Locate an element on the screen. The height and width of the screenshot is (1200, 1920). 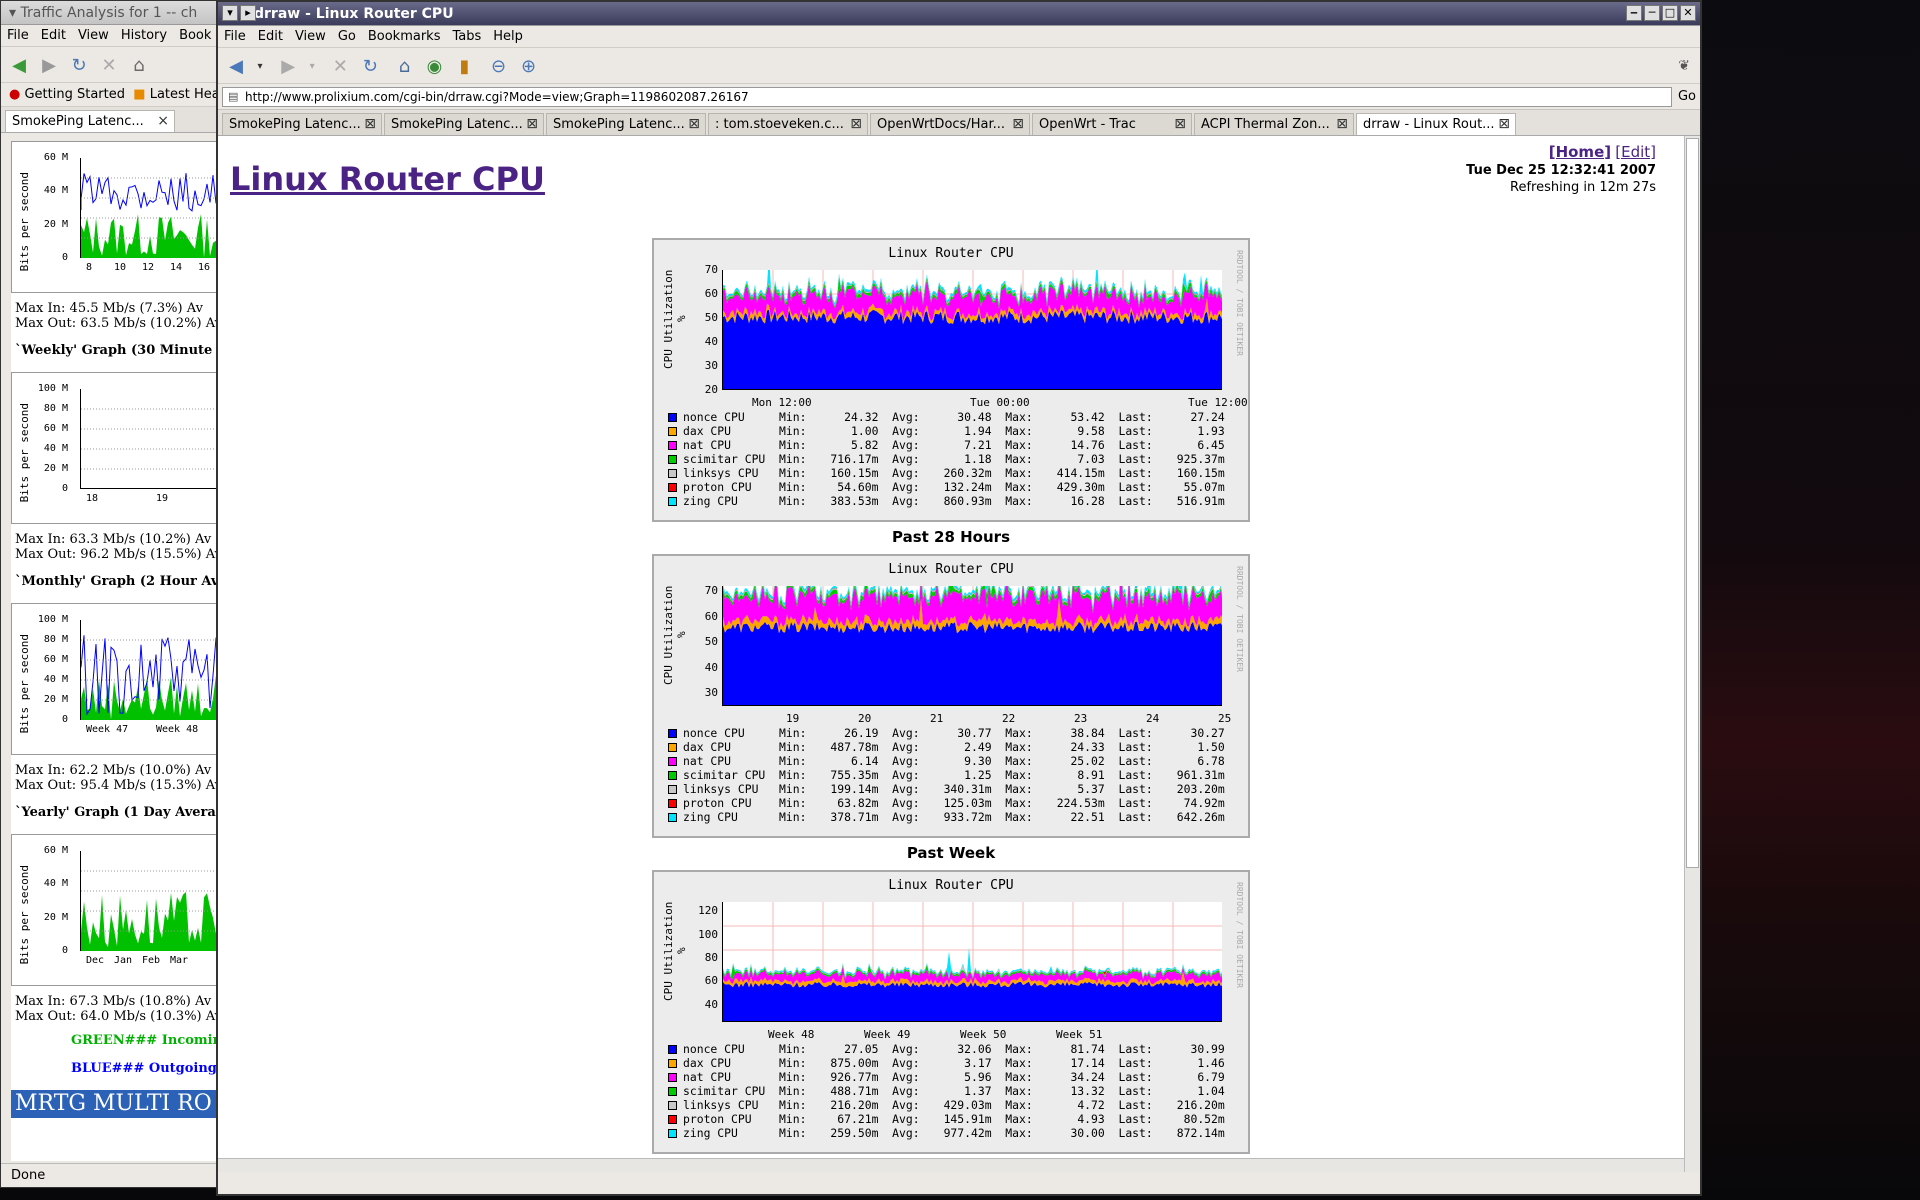
background-window-title: Traffic Analysis for 1 -- ch is located at coordinates (109, 13).